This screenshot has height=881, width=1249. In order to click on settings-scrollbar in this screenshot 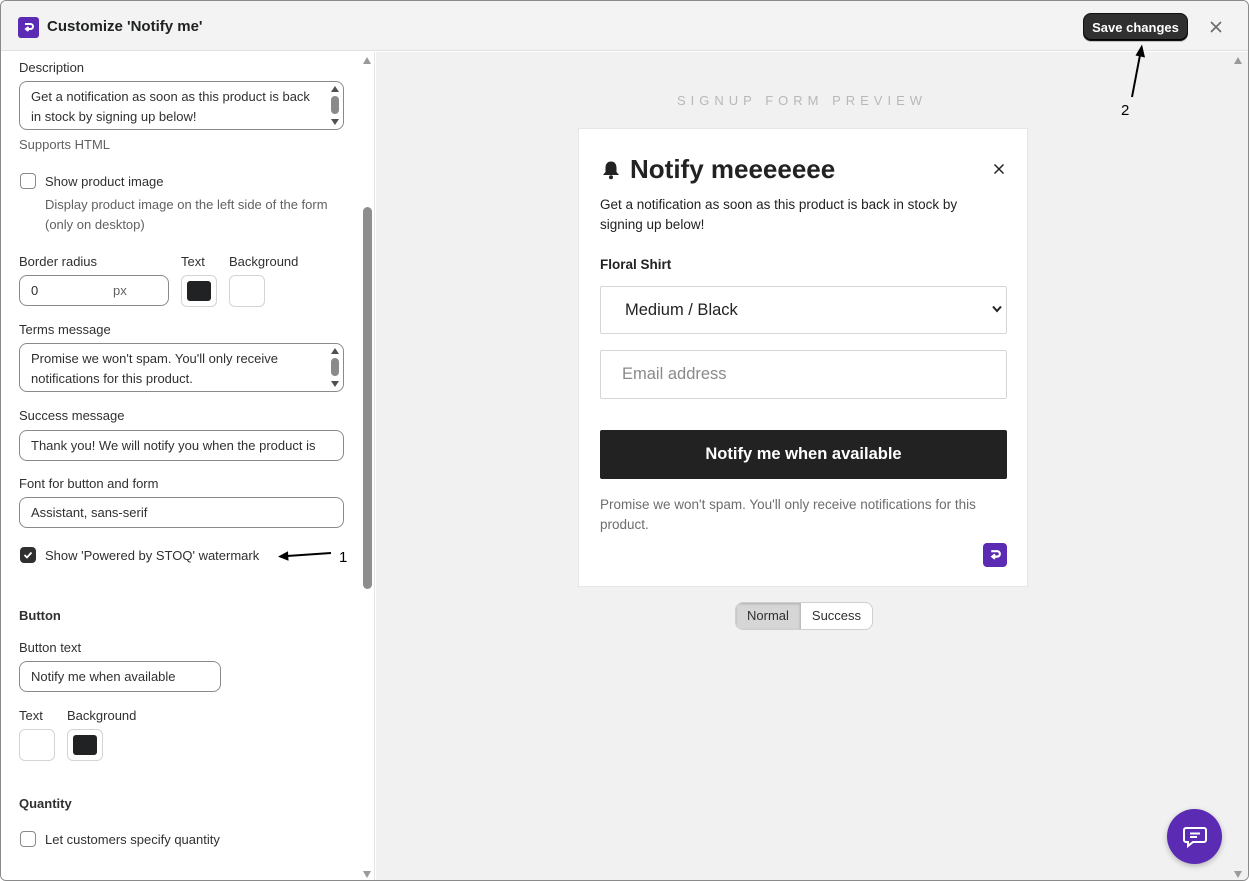, I will do `click(367, 466)`.